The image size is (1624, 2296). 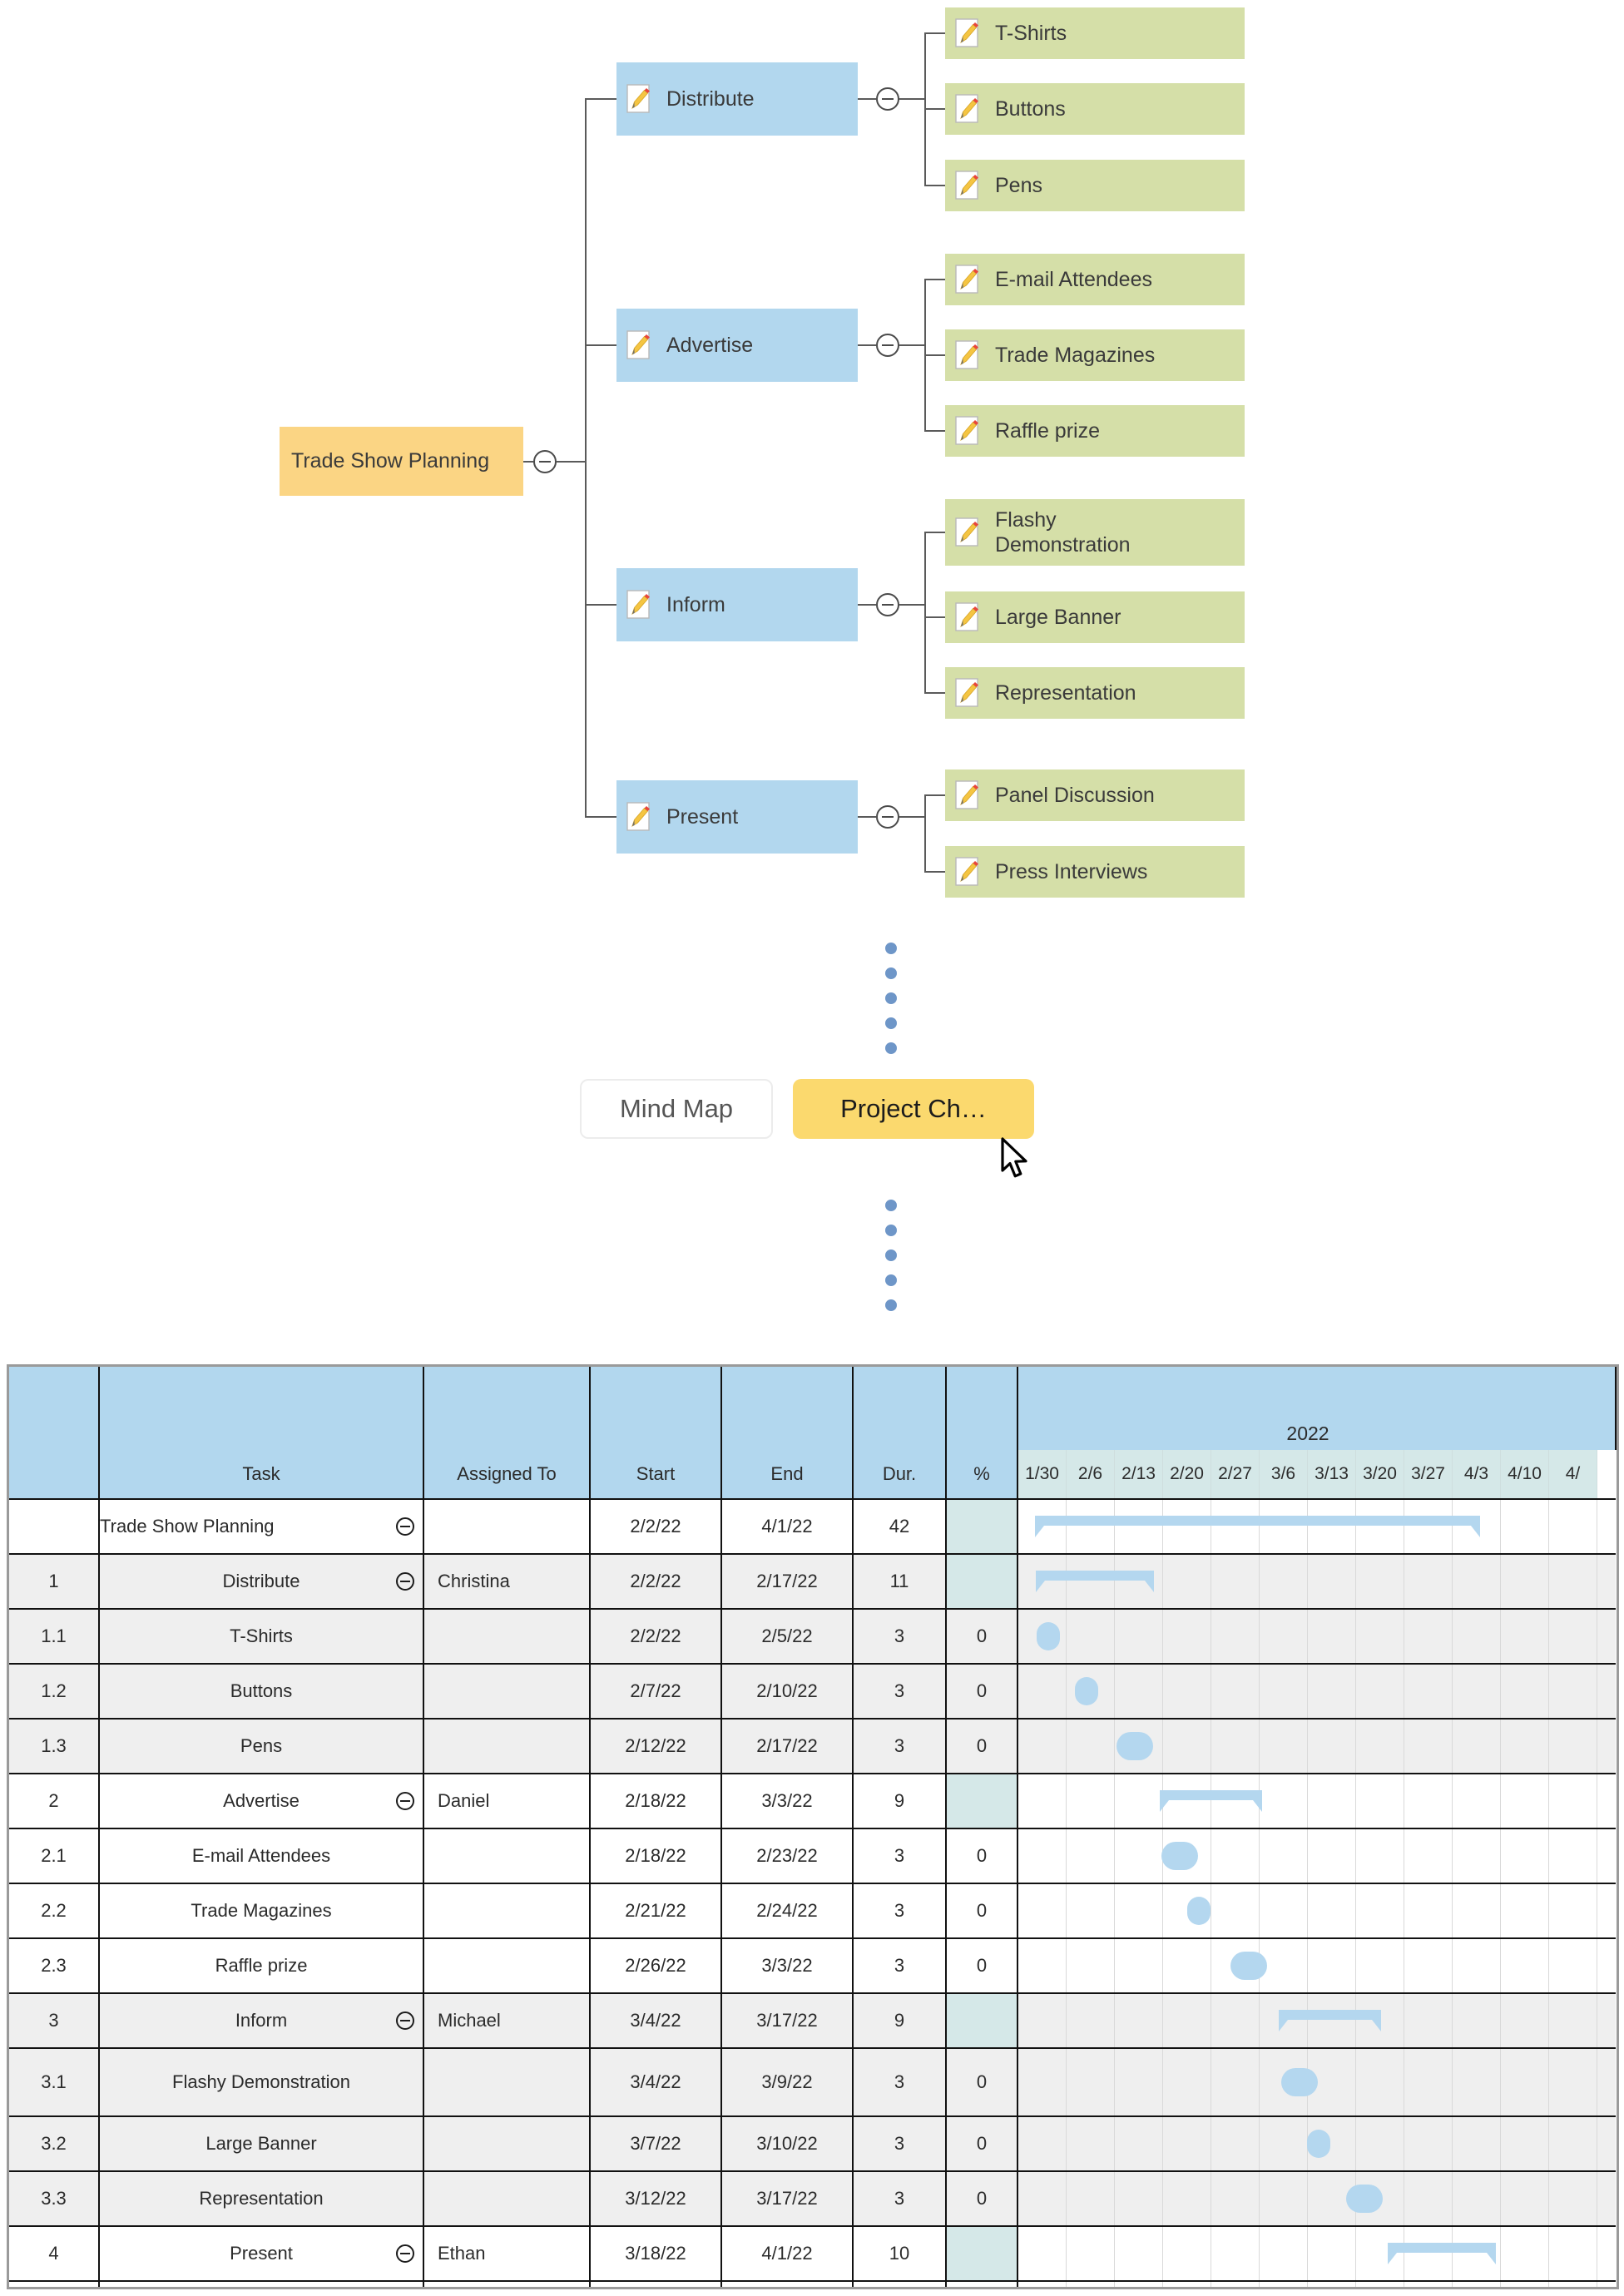 What do you see at coordinates (261, 1637) in the screenshot?
I see `cell-task: T-Shirts` at bounding box center [261, 1637].